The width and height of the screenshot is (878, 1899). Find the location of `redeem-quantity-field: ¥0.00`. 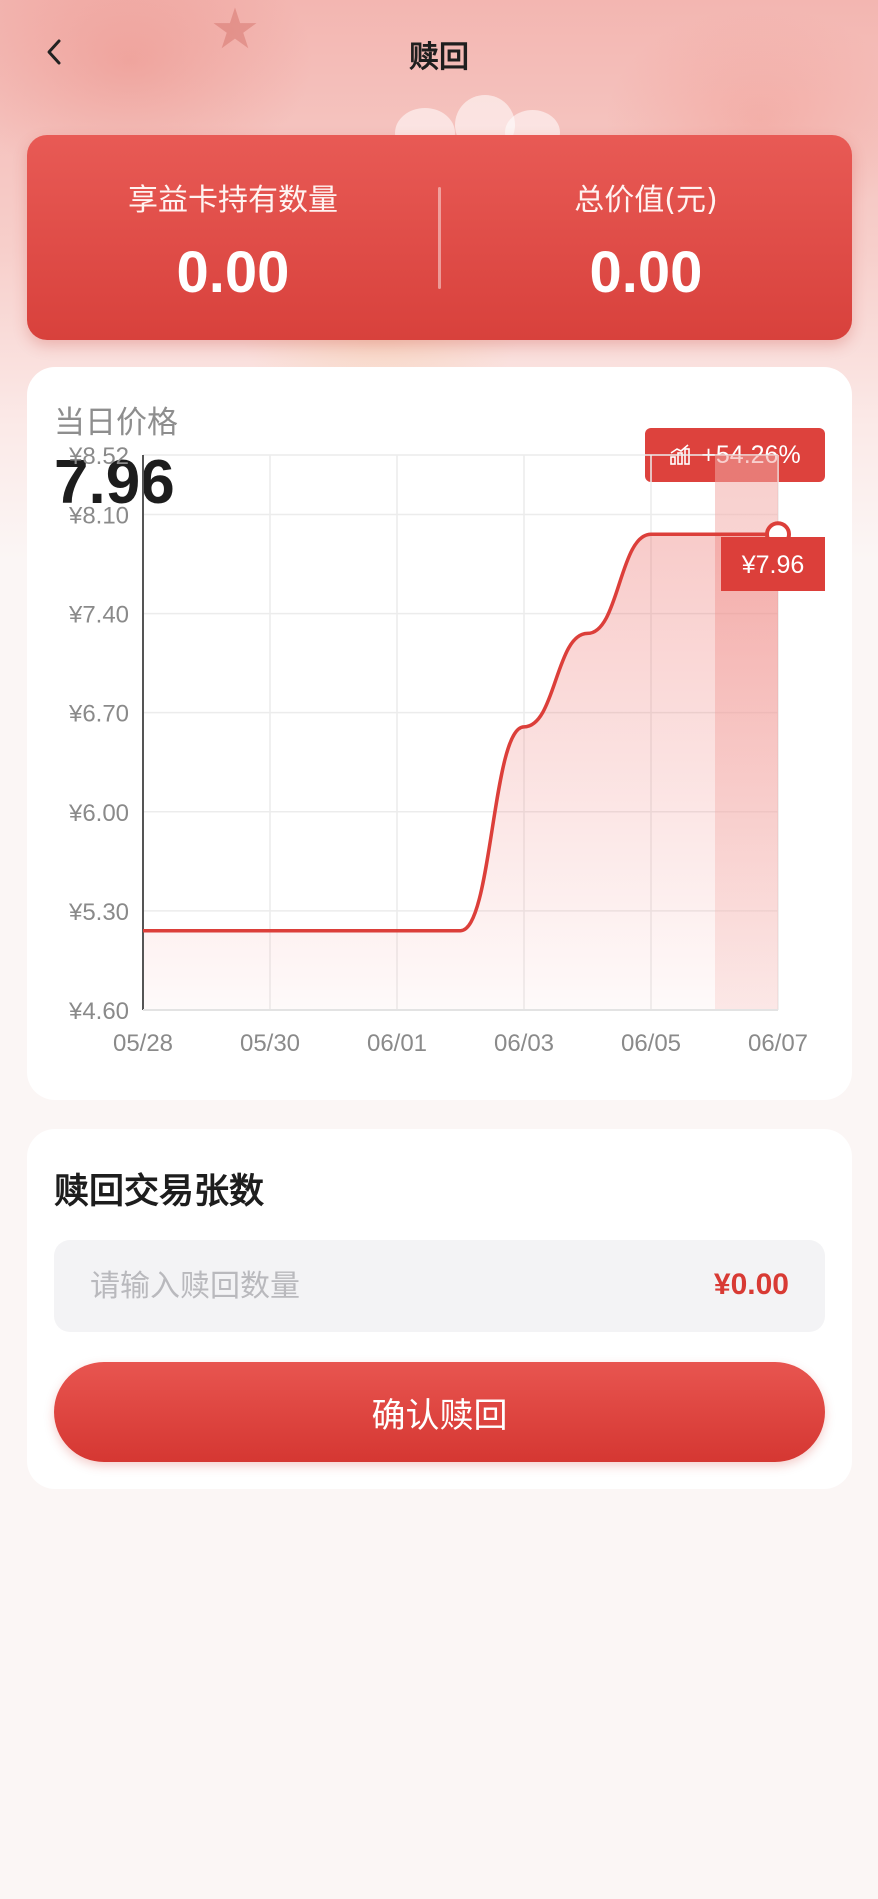

redeem-quantity-field: ¥0.00 is located at coordinates (439, 1286).